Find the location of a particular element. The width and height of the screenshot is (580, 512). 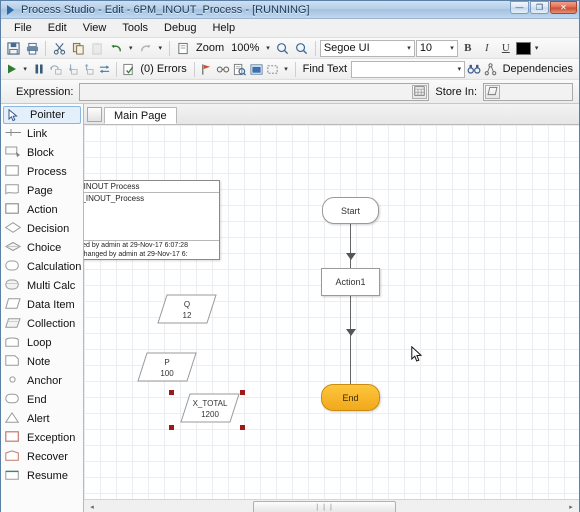

zoom-in-icon is located at coordinates (283, 48).